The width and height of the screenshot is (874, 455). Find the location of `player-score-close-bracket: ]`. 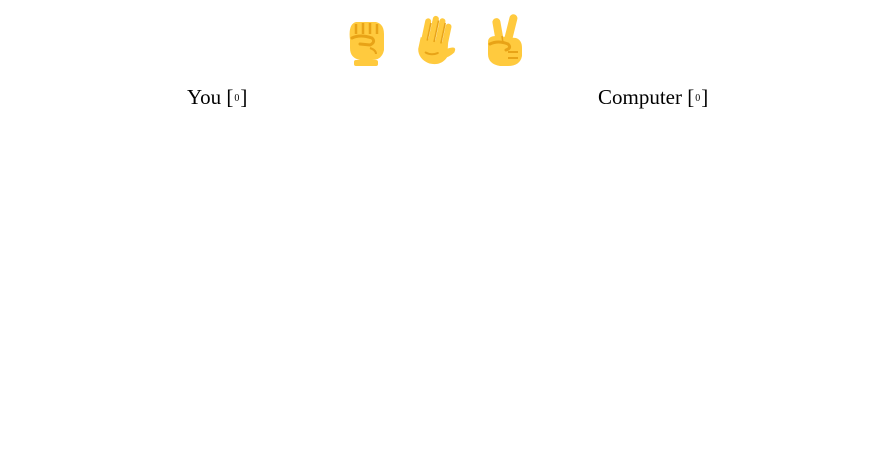

player-score-close-bracket: ] is located at coordinates (244, 97).